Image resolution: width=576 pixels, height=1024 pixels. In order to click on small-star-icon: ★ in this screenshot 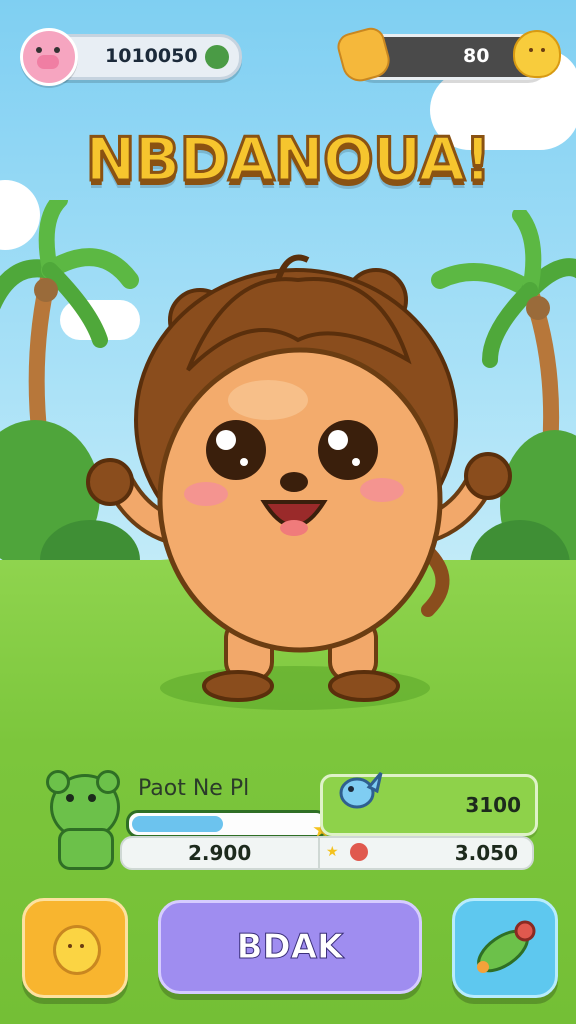, I will do `click(332, 852)`.